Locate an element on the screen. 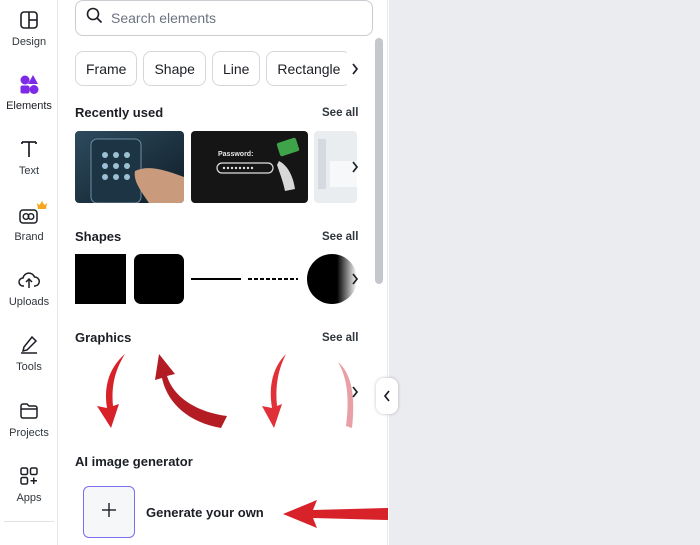  crown-icon is located at coordinates (42, 202).